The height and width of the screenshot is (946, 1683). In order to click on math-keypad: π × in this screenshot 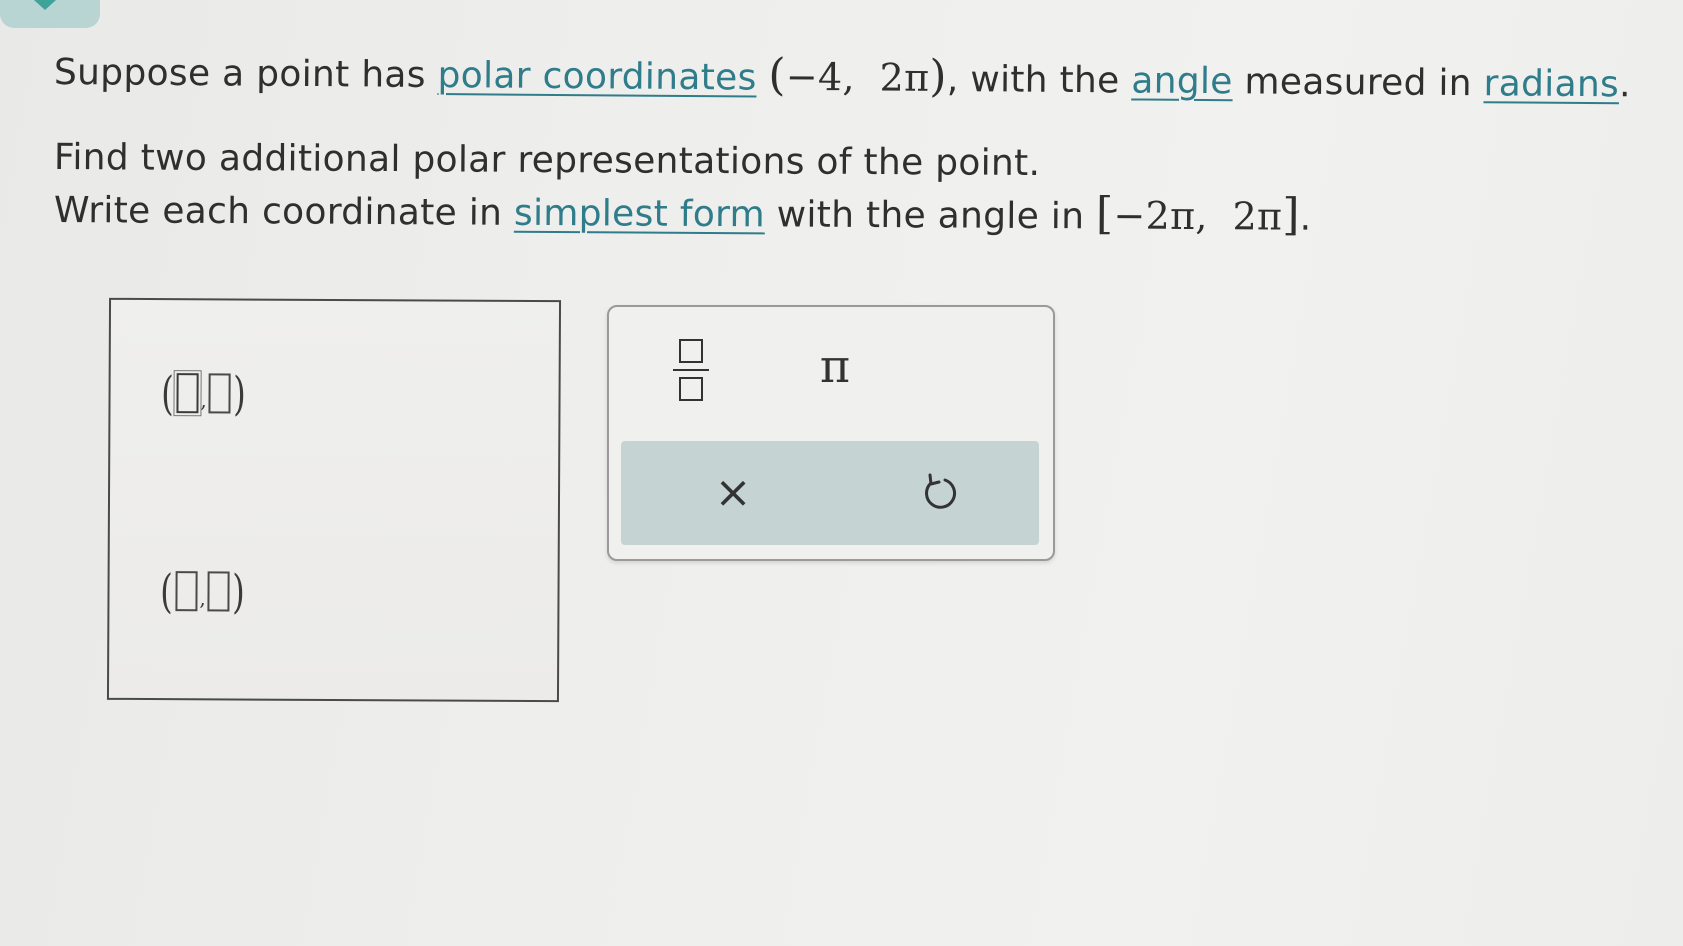, I will do `click(831, 433)`.